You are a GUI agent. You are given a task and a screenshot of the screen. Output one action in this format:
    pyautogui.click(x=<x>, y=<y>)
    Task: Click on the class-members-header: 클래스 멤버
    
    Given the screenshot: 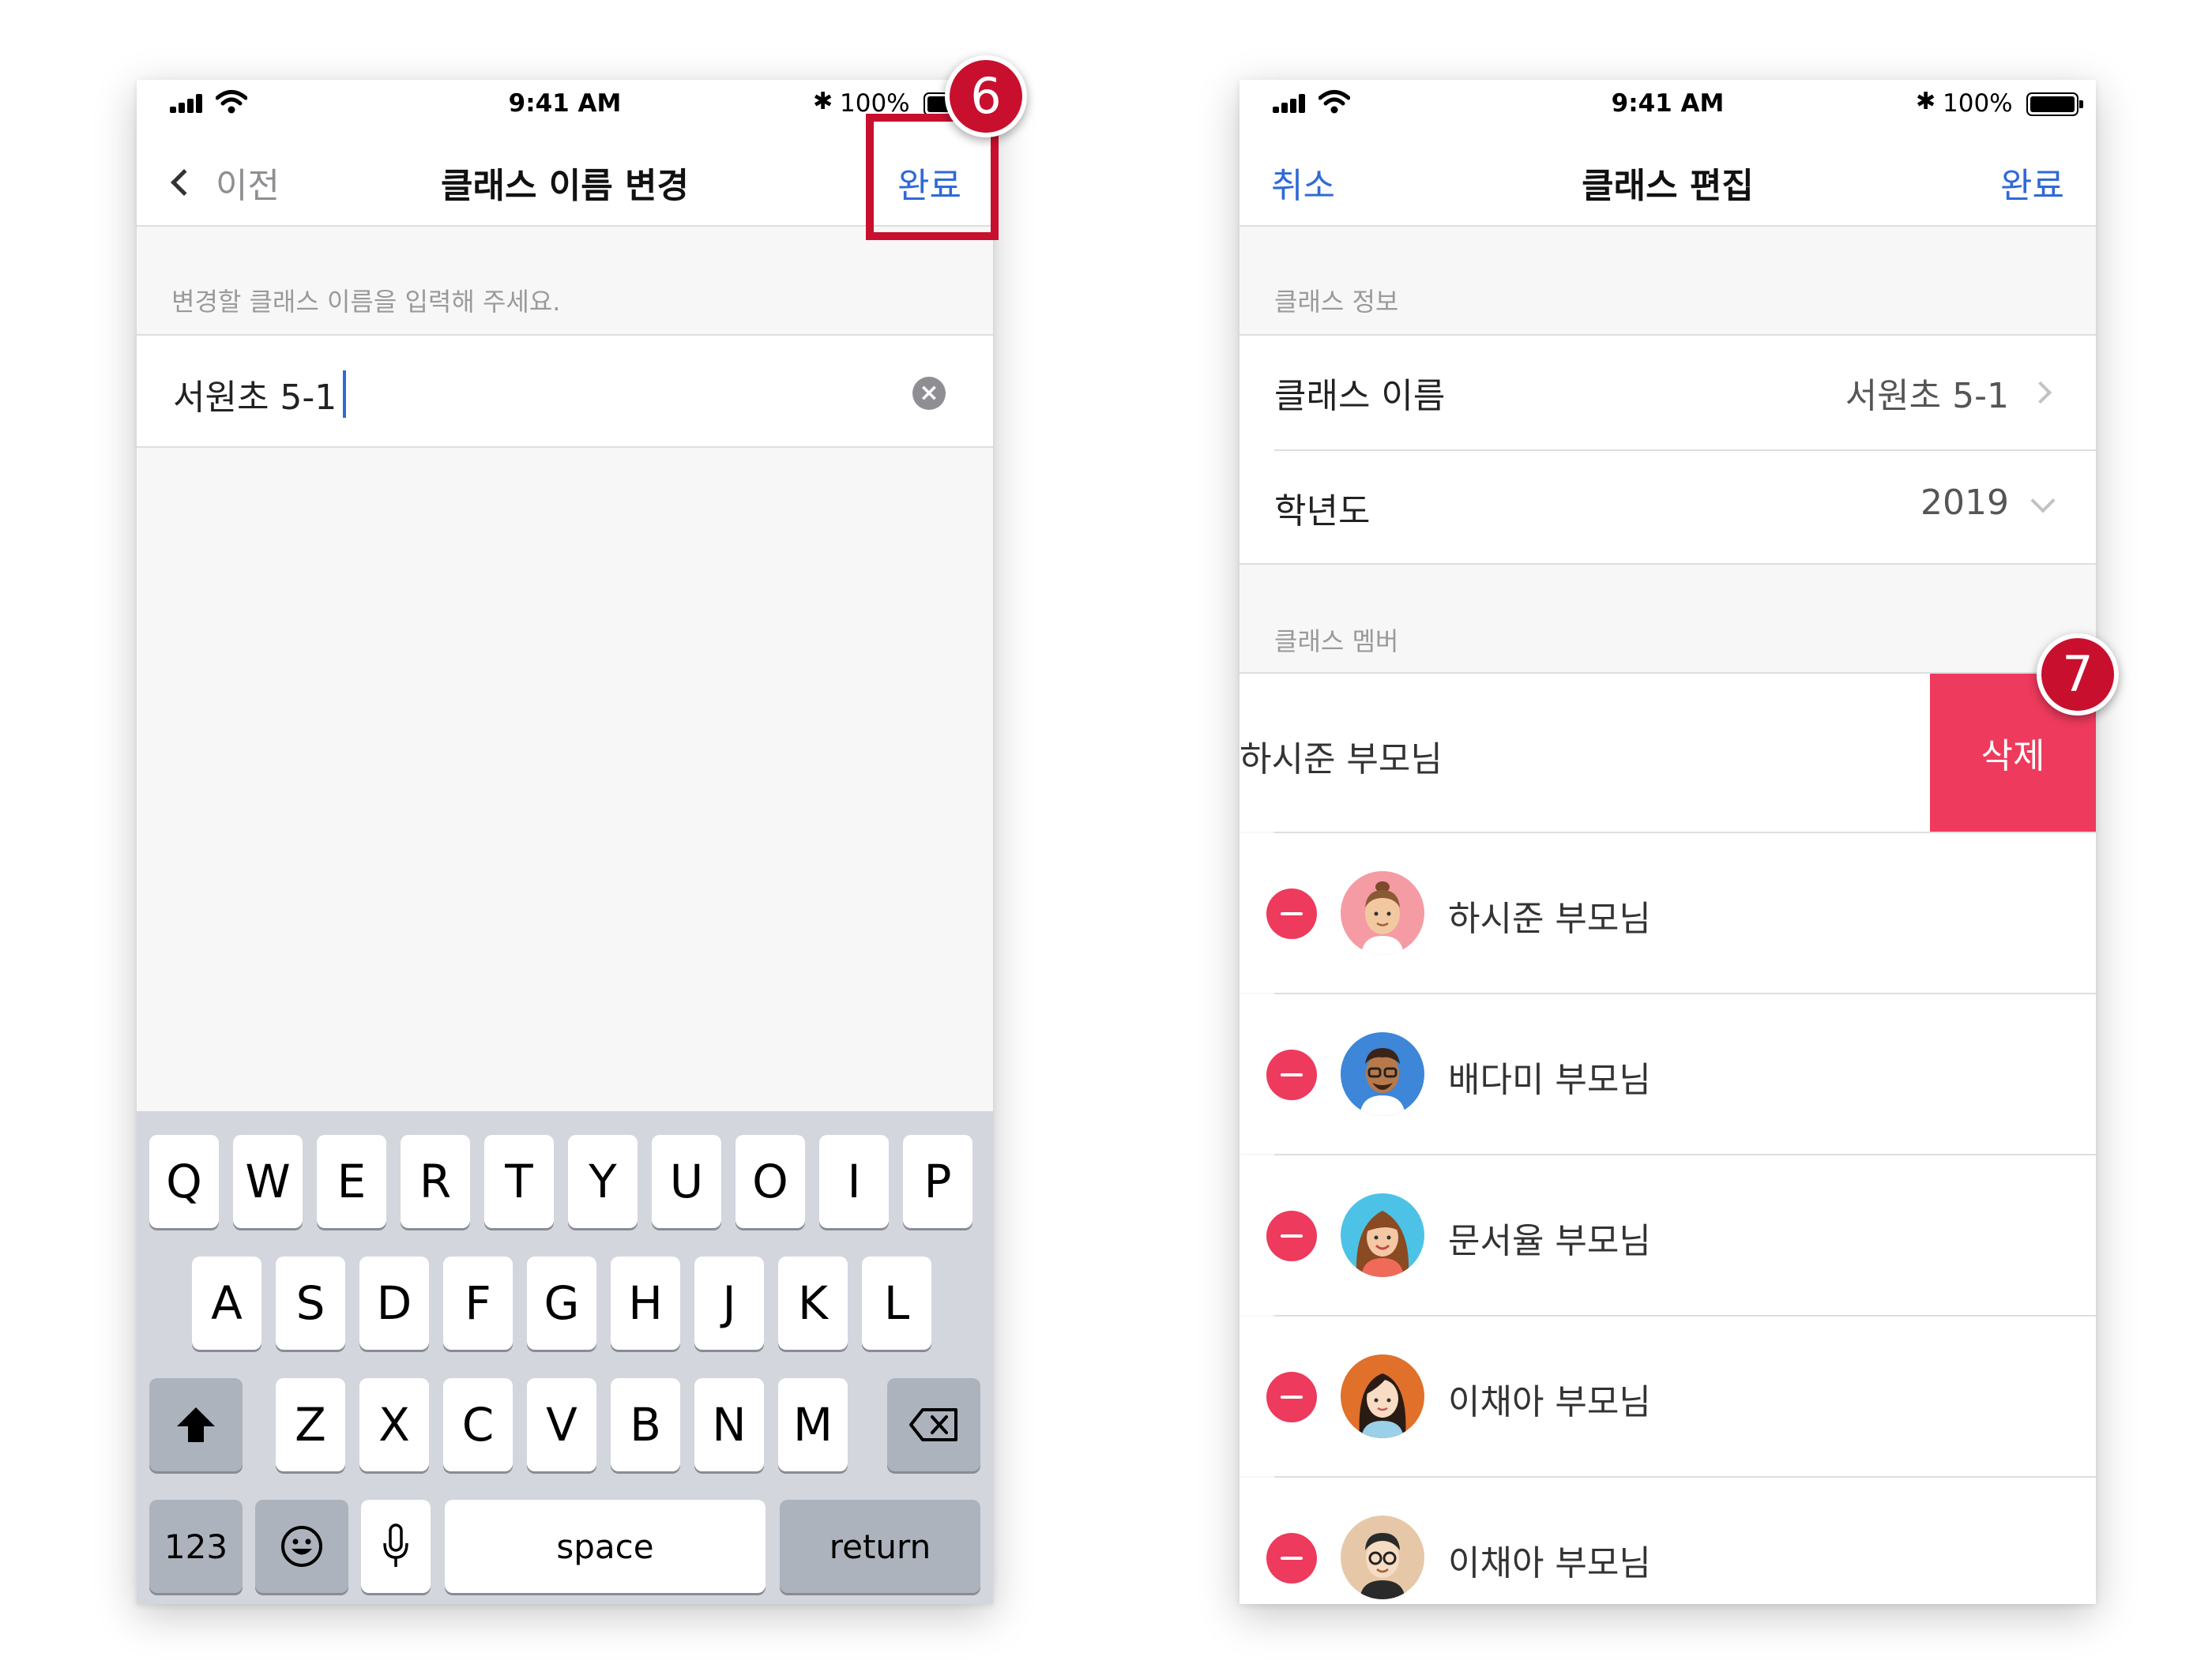 What is the action you would take?
    pyautogui.click(x=1337, y=641)
    